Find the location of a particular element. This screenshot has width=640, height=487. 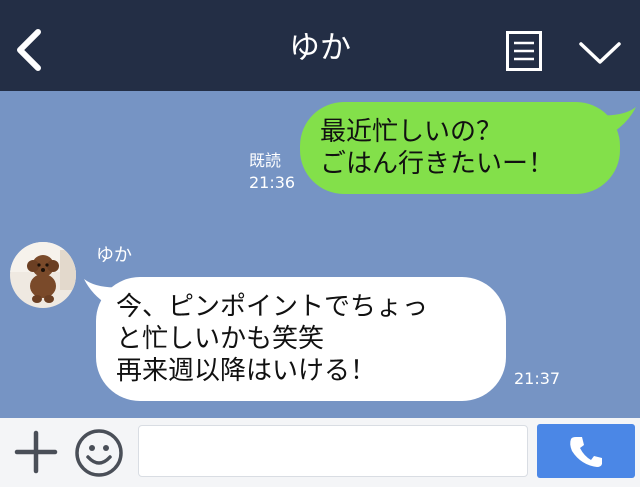

sender-name: ゆか is located at coordinates (114, 255).